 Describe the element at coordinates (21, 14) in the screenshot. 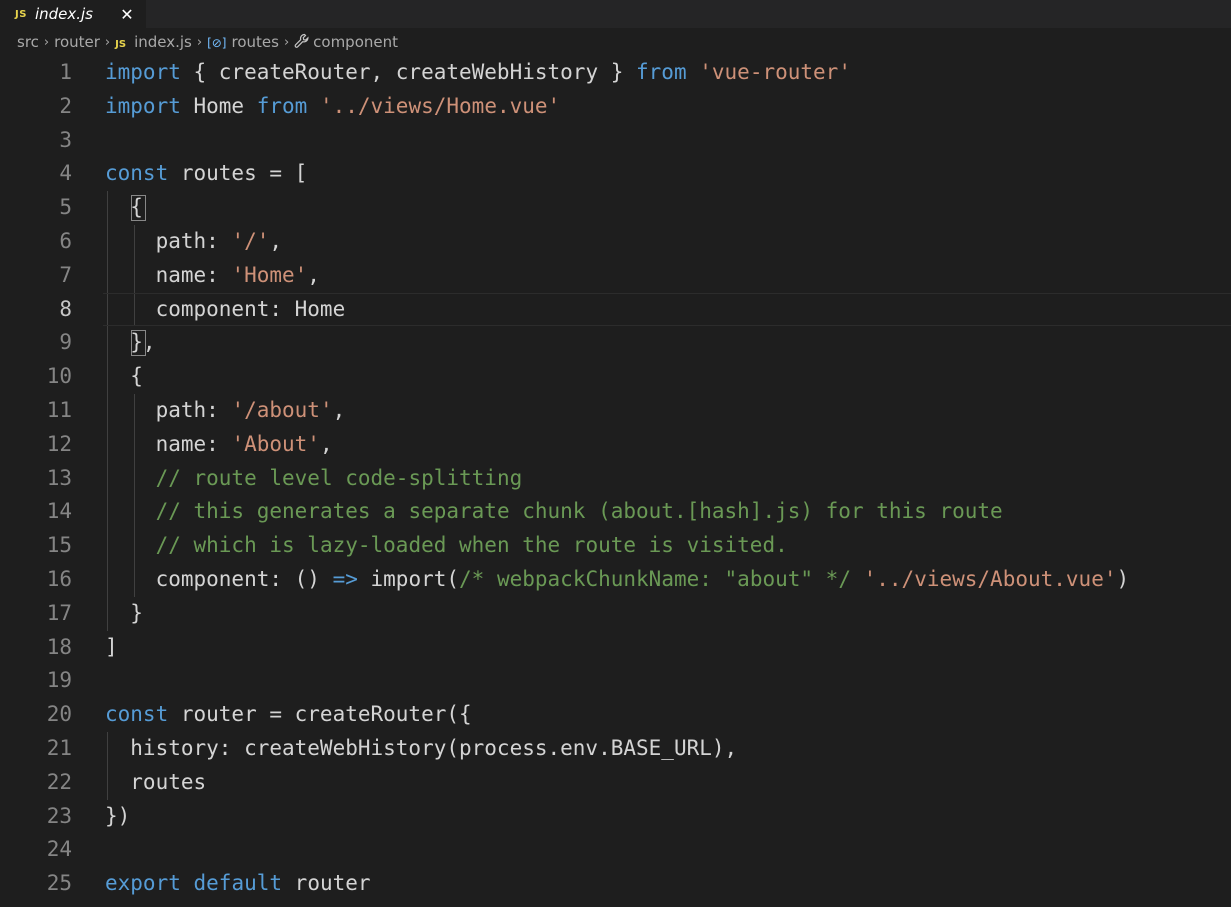

I see `javascript-file-icon: JS` at that location.